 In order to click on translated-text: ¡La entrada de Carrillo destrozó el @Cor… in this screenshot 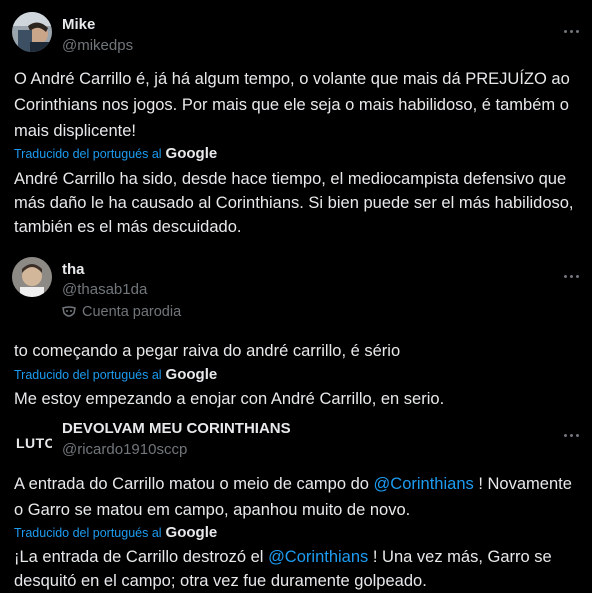, I will do `click(294, 569)`.